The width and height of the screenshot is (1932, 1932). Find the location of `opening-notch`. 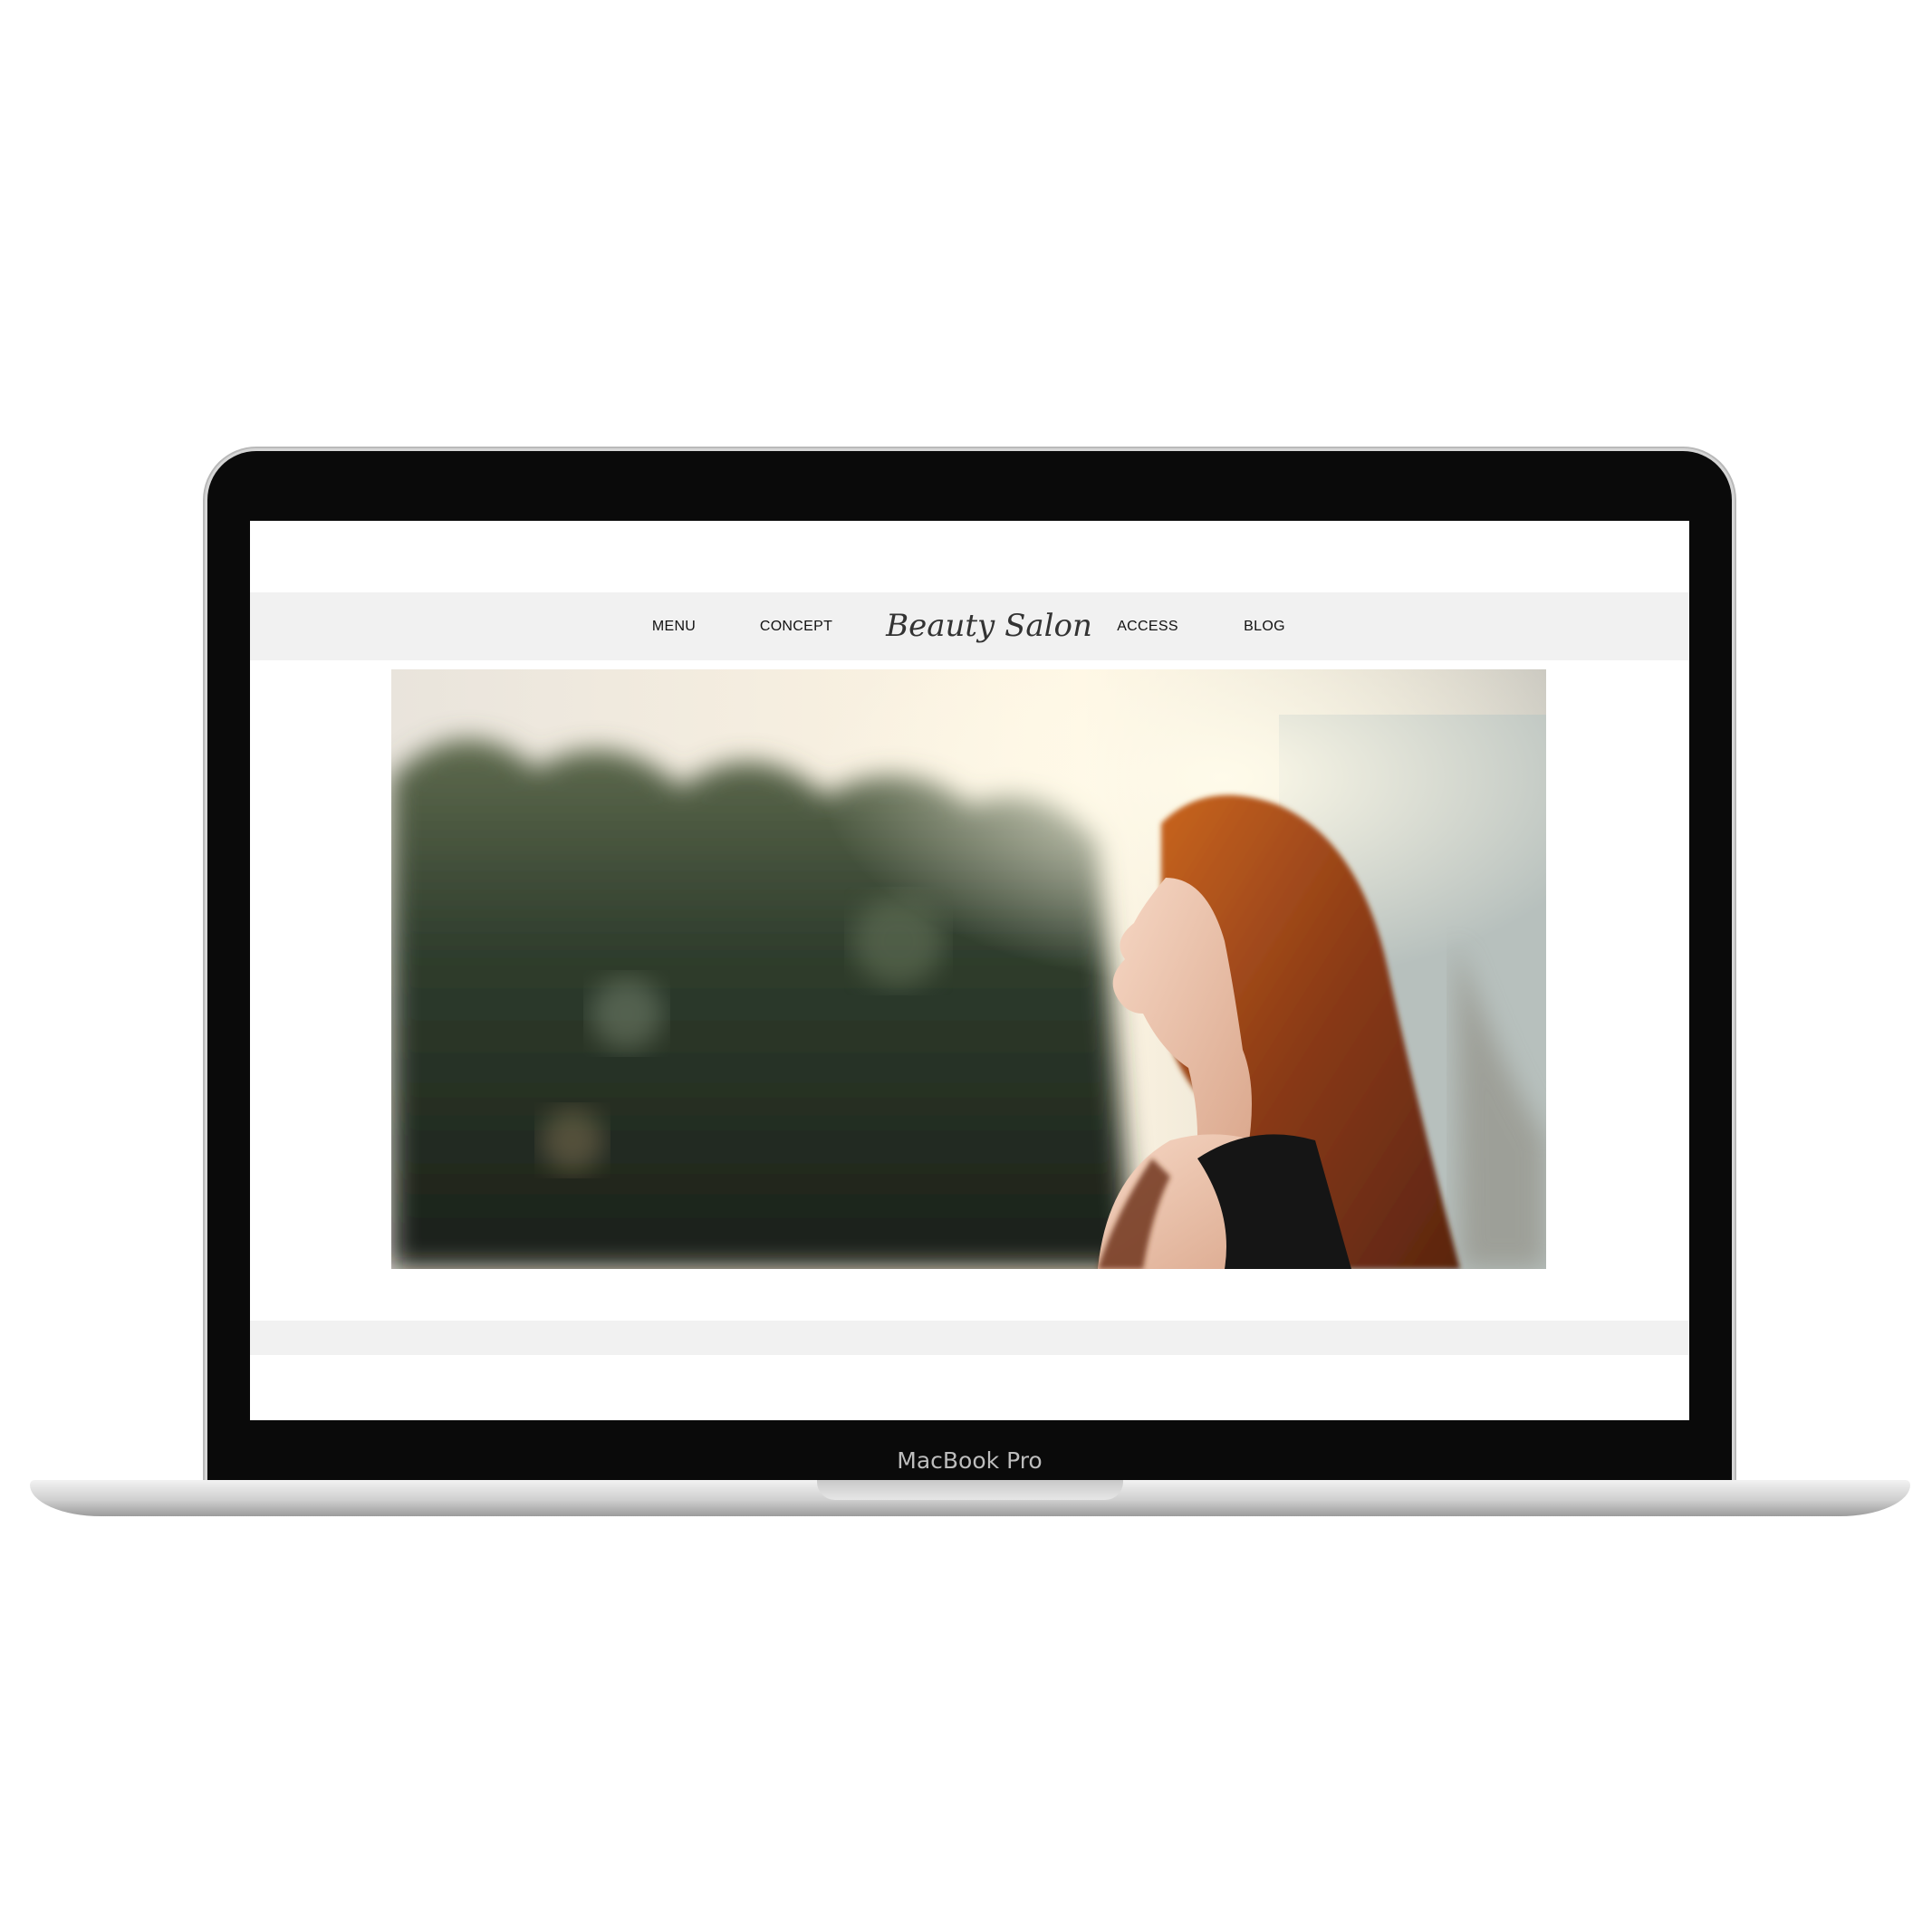

opening-notch is located at coordinates (970, 1490).